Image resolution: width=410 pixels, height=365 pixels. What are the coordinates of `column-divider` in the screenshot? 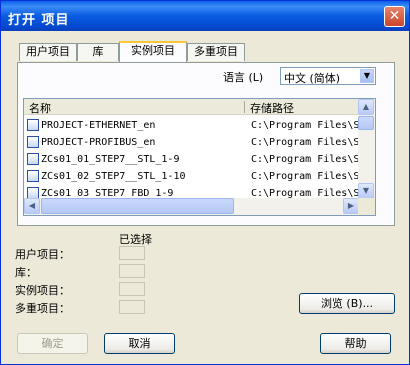 It's located at (244, 107).